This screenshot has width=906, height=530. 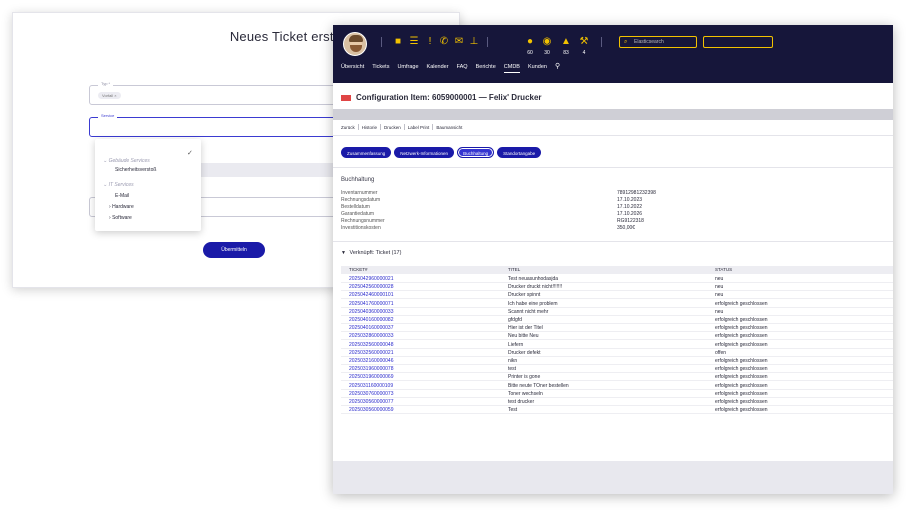 I want to click on kv-value: 17.10.2022, so click(x=630, y=207).